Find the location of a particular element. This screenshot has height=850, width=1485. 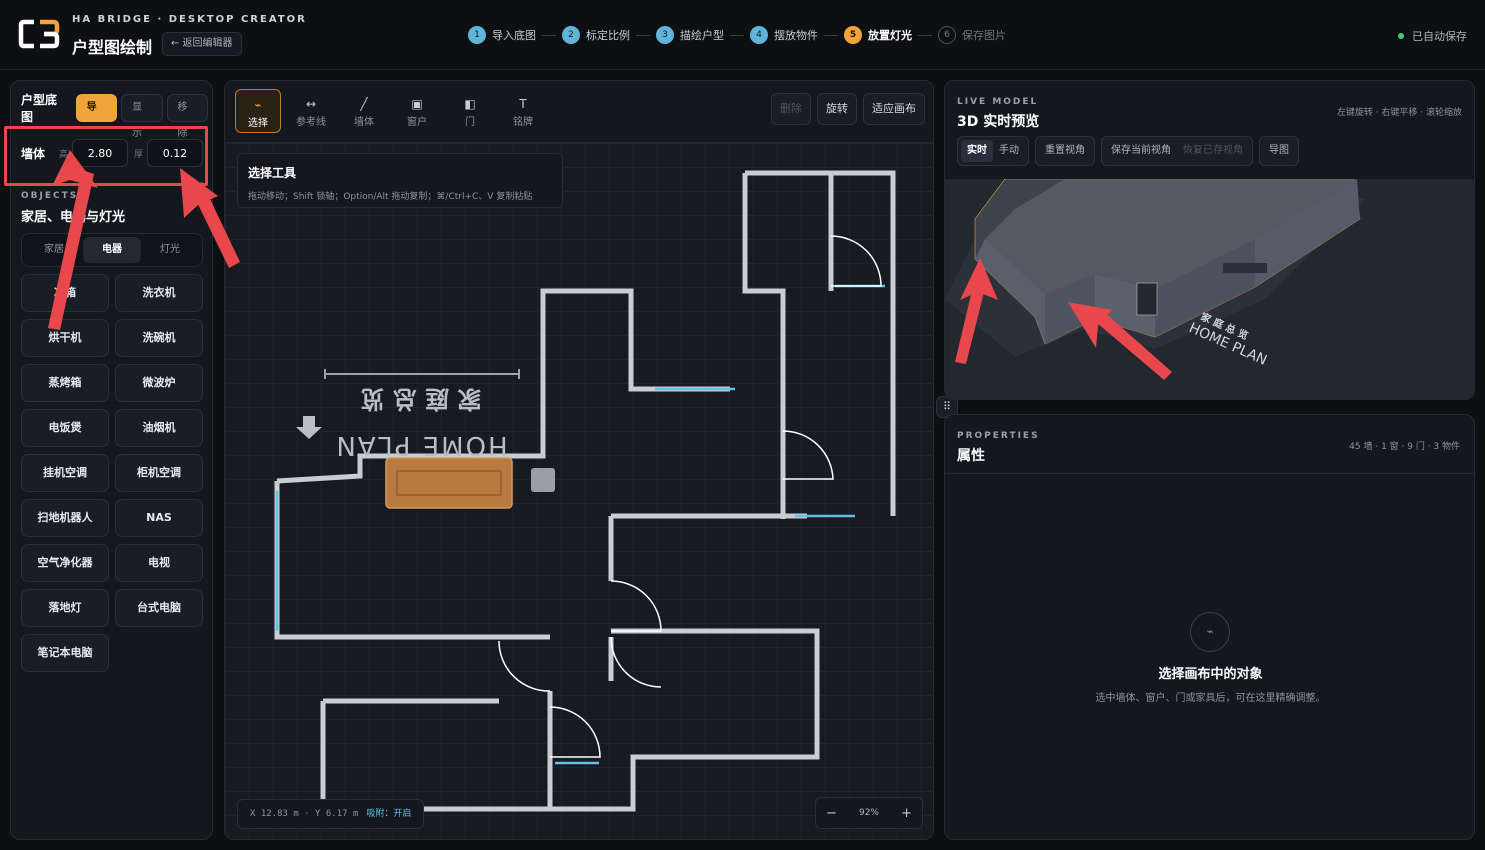

preview-title: 3D 实时预览 is located at coordinates (998, 122).